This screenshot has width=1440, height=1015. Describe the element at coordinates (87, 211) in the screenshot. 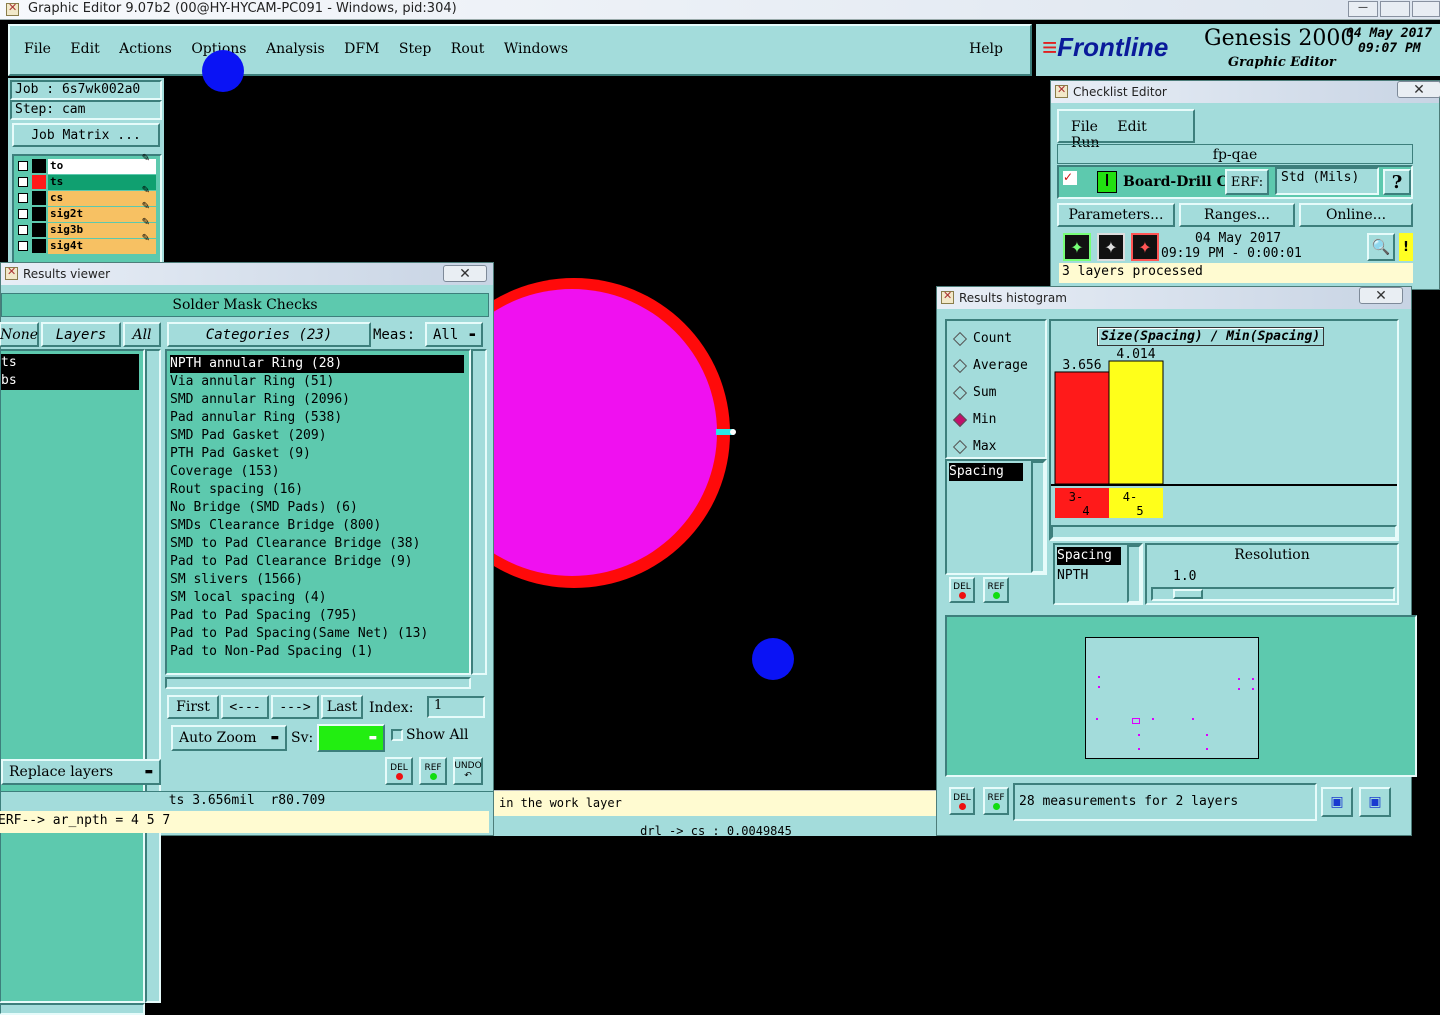

I see `layer-row: sig2t ✎` at that location.